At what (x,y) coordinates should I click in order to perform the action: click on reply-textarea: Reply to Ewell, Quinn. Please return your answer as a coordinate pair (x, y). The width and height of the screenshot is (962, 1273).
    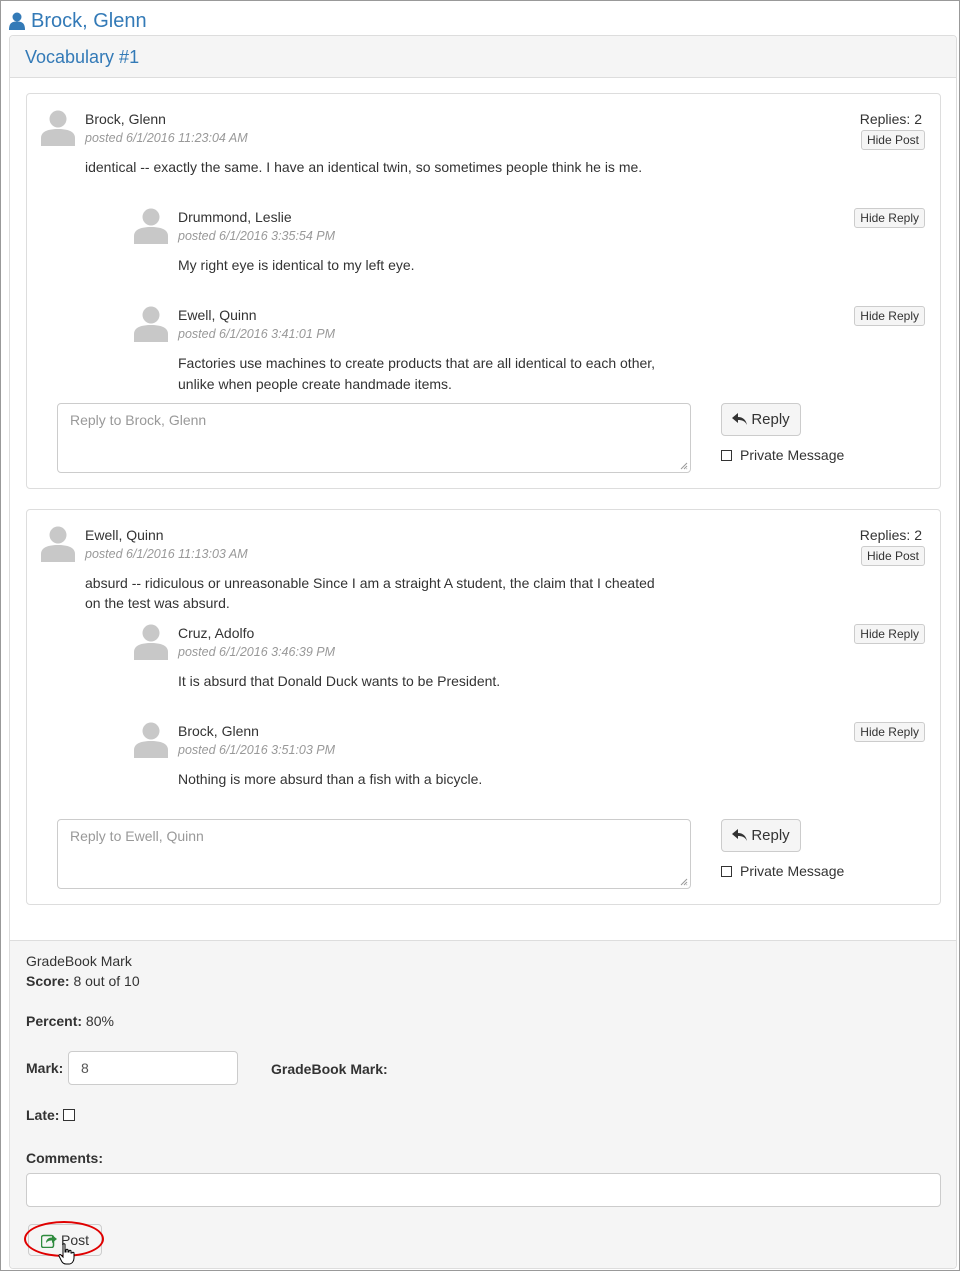
    Looking at the image, I should click on (374, 854).